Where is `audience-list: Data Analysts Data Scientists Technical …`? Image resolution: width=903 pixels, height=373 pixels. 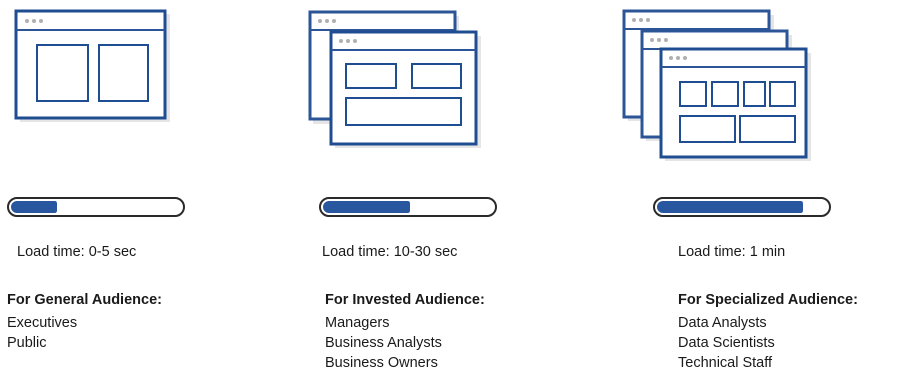
audience-list: Data Analysts Data Scientists Technical … is located at coordinates (726, 343).